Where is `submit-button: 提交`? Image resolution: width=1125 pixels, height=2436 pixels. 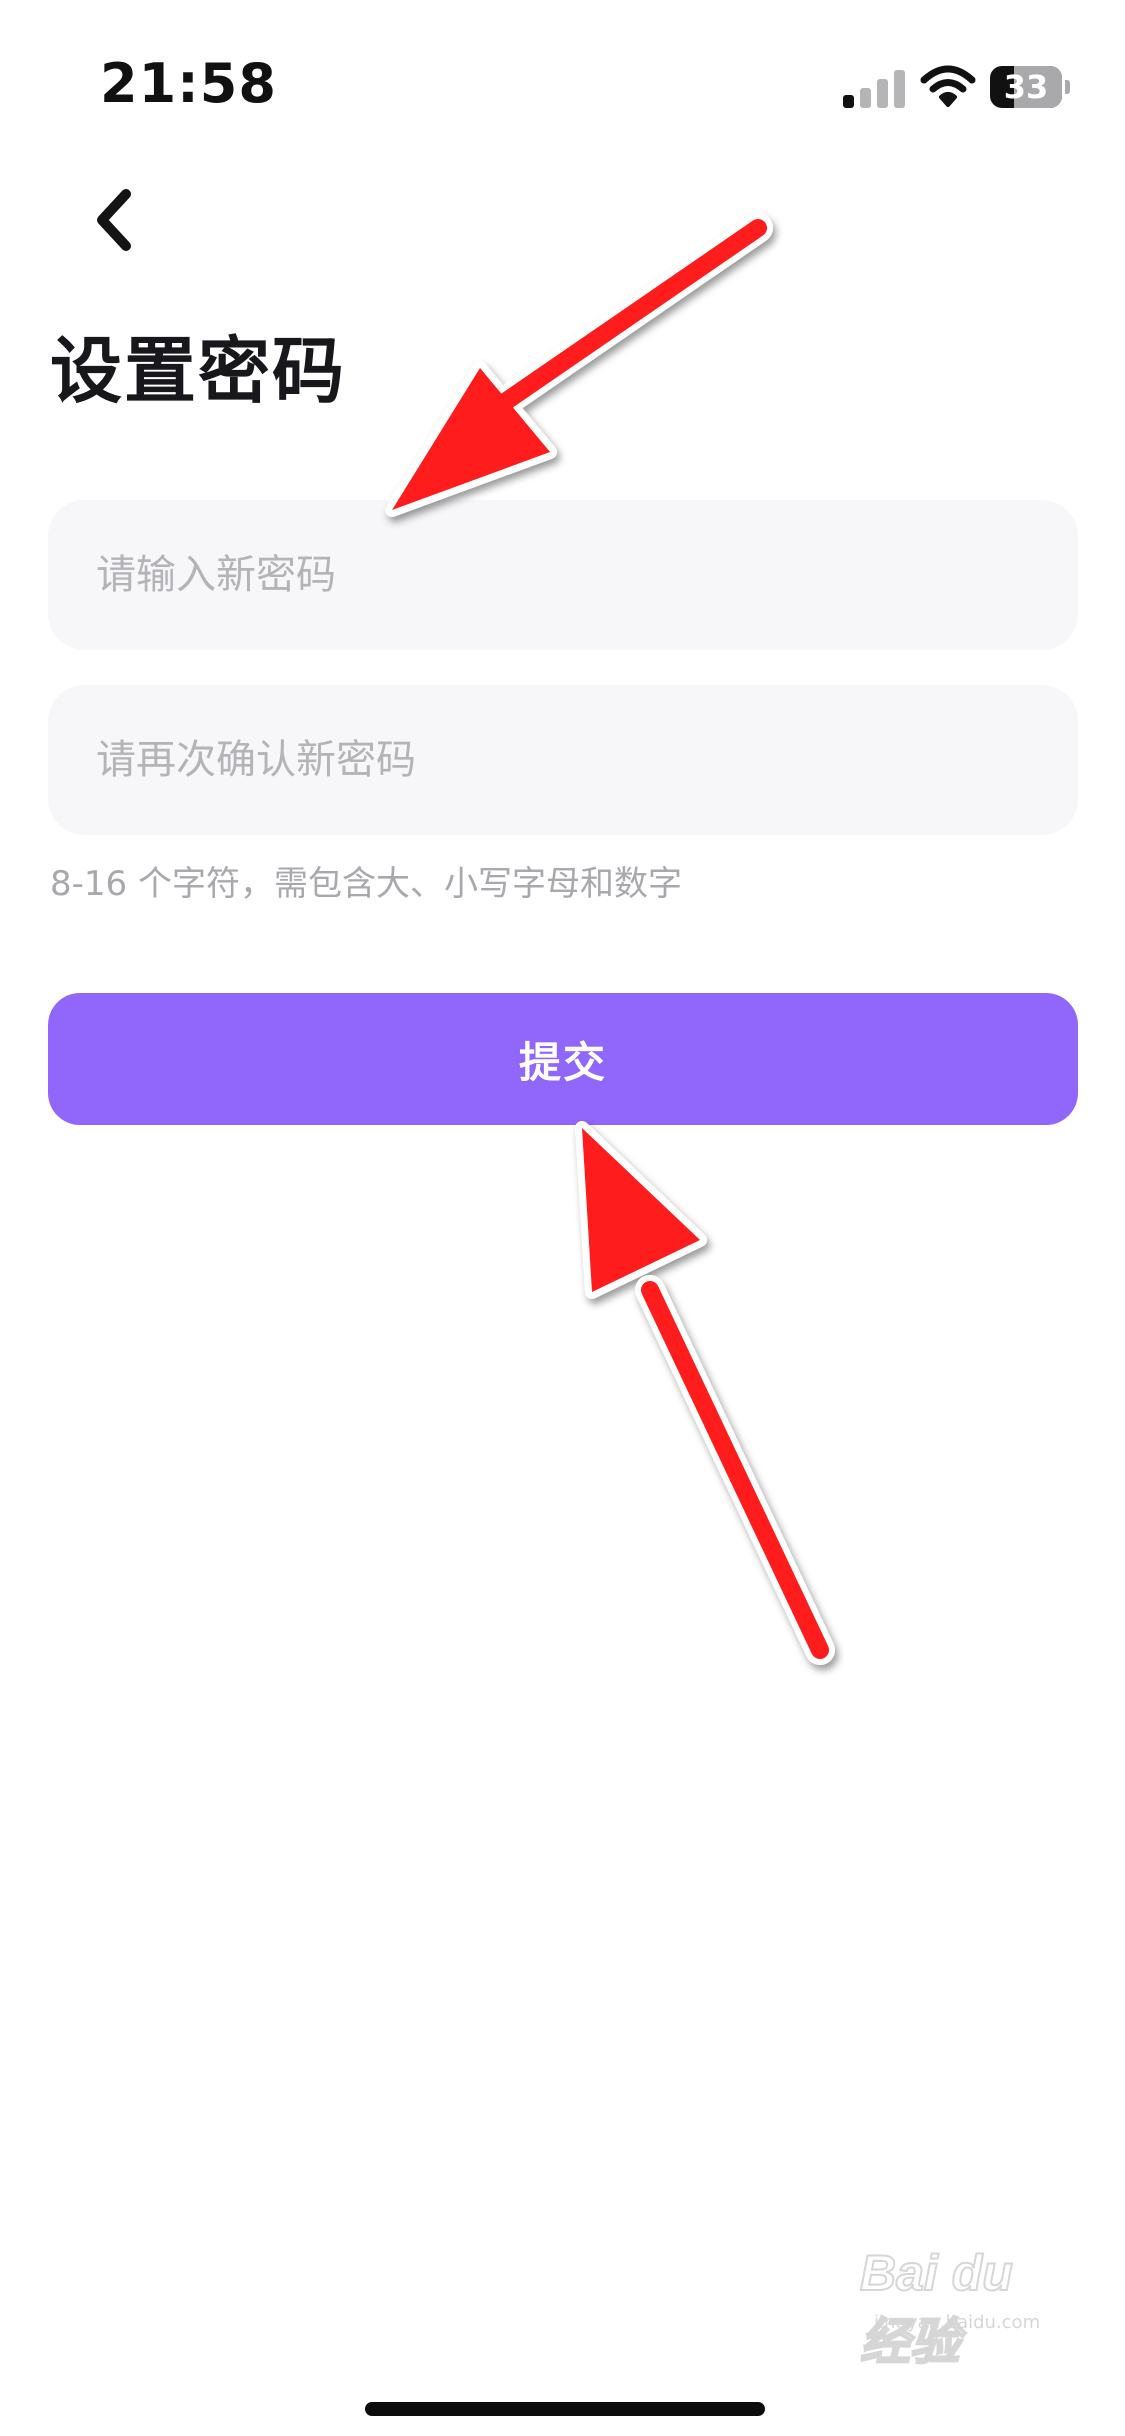 submit-button: 提交 is located at coordinates (563, 1059).